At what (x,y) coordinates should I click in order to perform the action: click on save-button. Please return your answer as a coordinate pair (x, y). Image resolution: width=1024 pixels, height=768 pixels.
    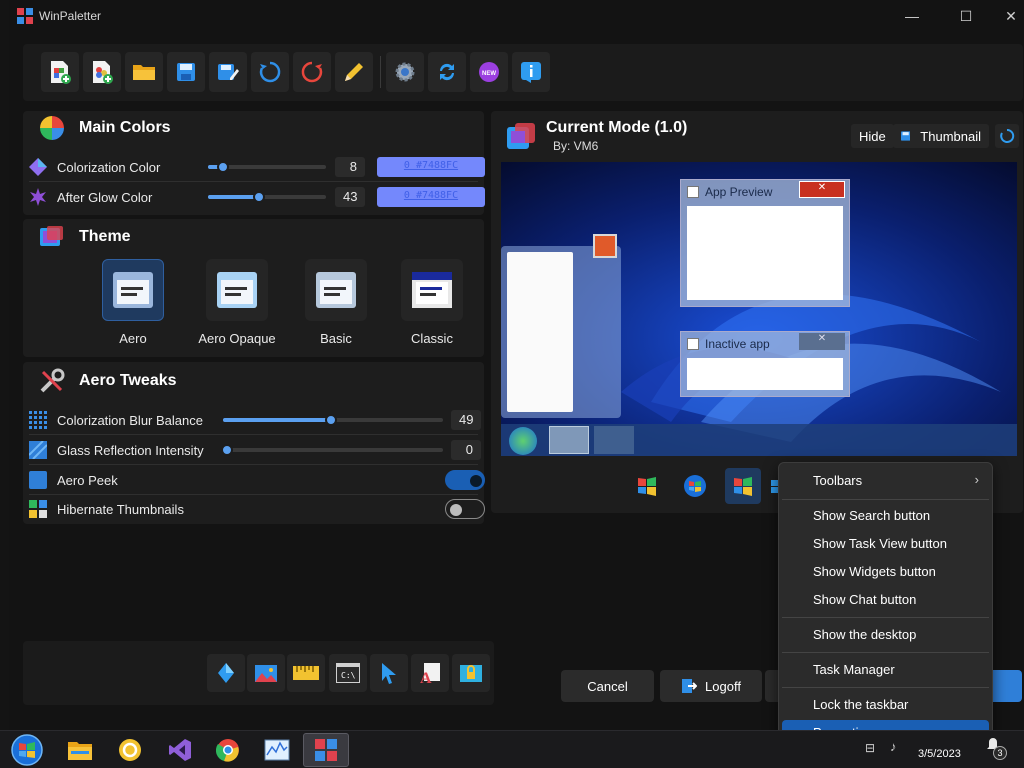
    Looking at the image, I should click on (186, 72).